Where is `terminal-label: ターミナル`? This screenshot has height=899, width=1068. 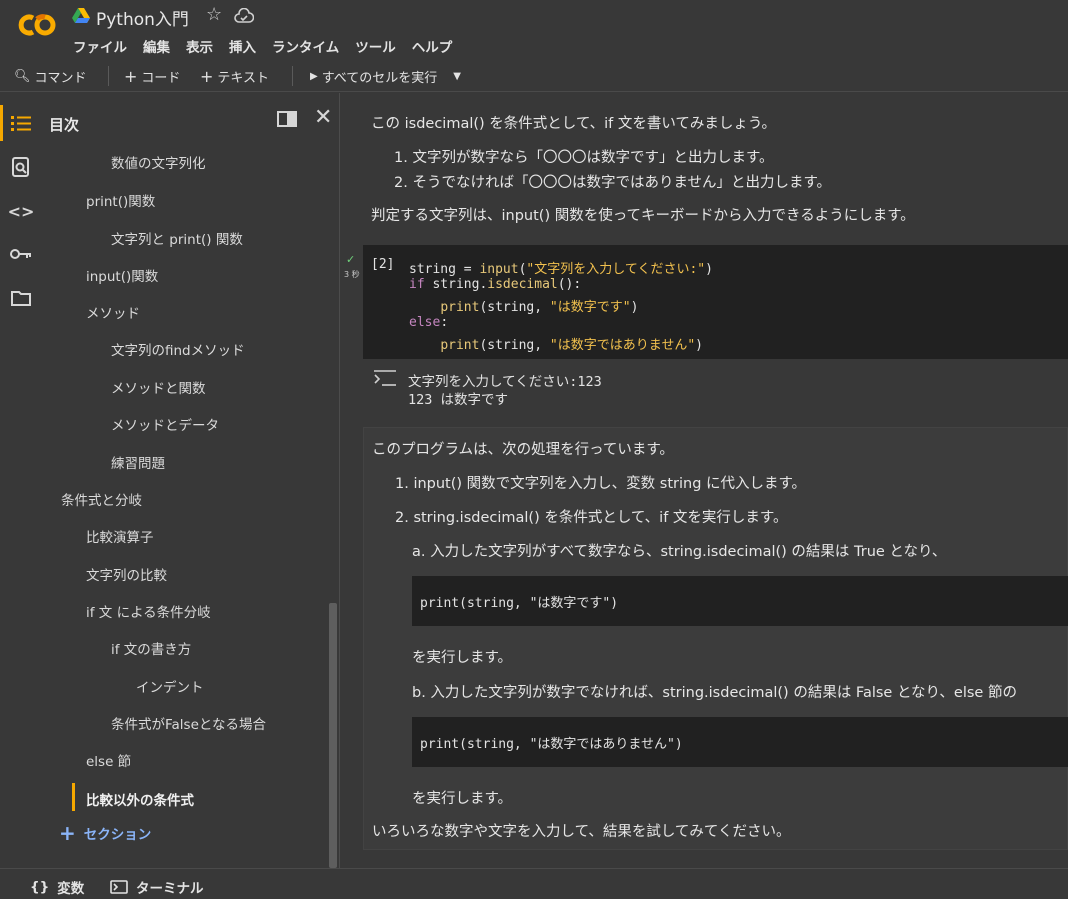
terminal-label: ターミナル is located at coordinates (170, 889).